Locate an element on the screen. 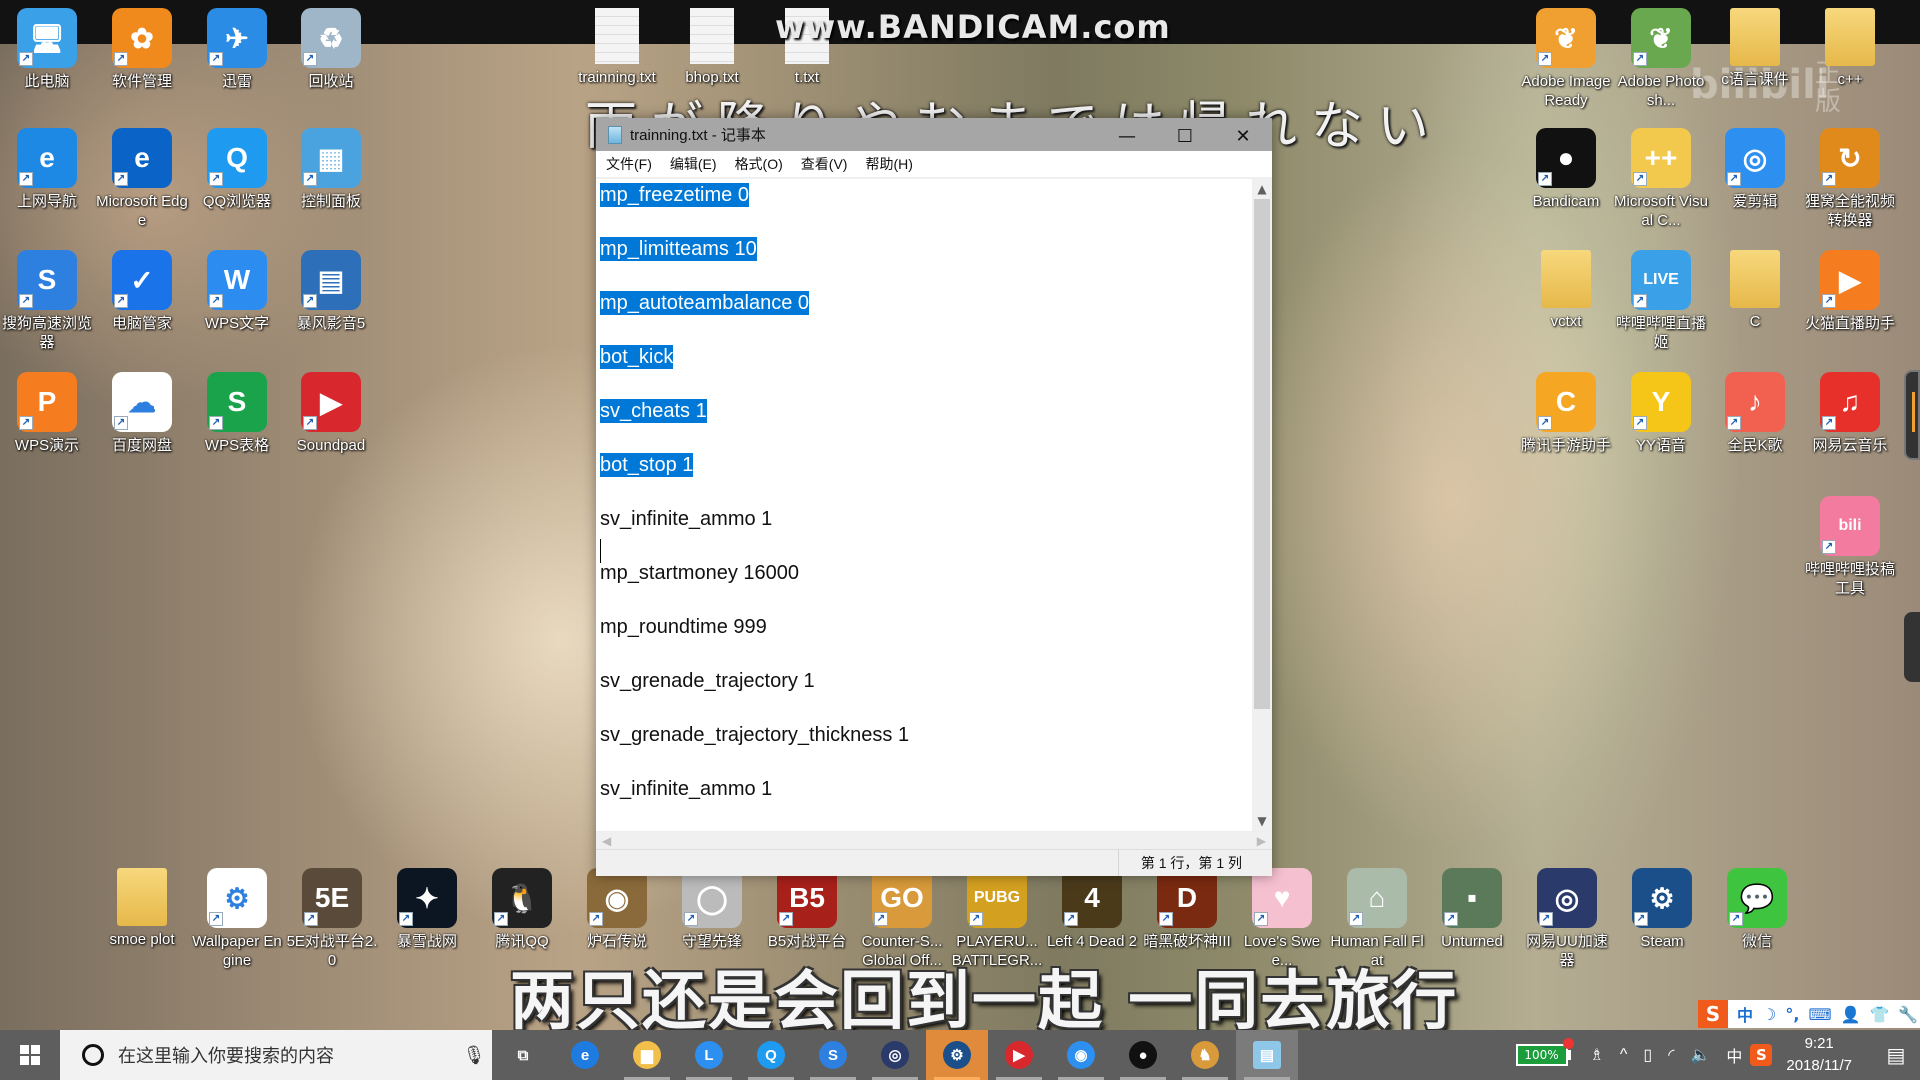 Image resolution: width=1920 pixels, height=1080 pixels. ime-account-icon: 👤 is located at coordinates (1851, 1014).